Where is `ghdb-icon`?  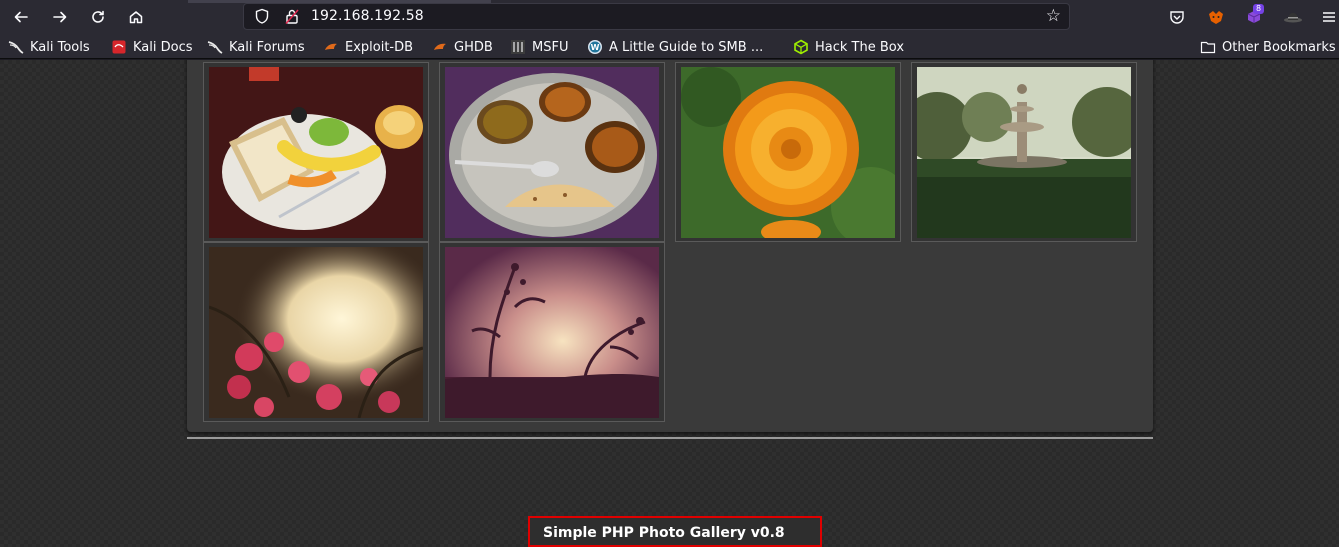 ghdb-icon is located at coordinates (440, 46).